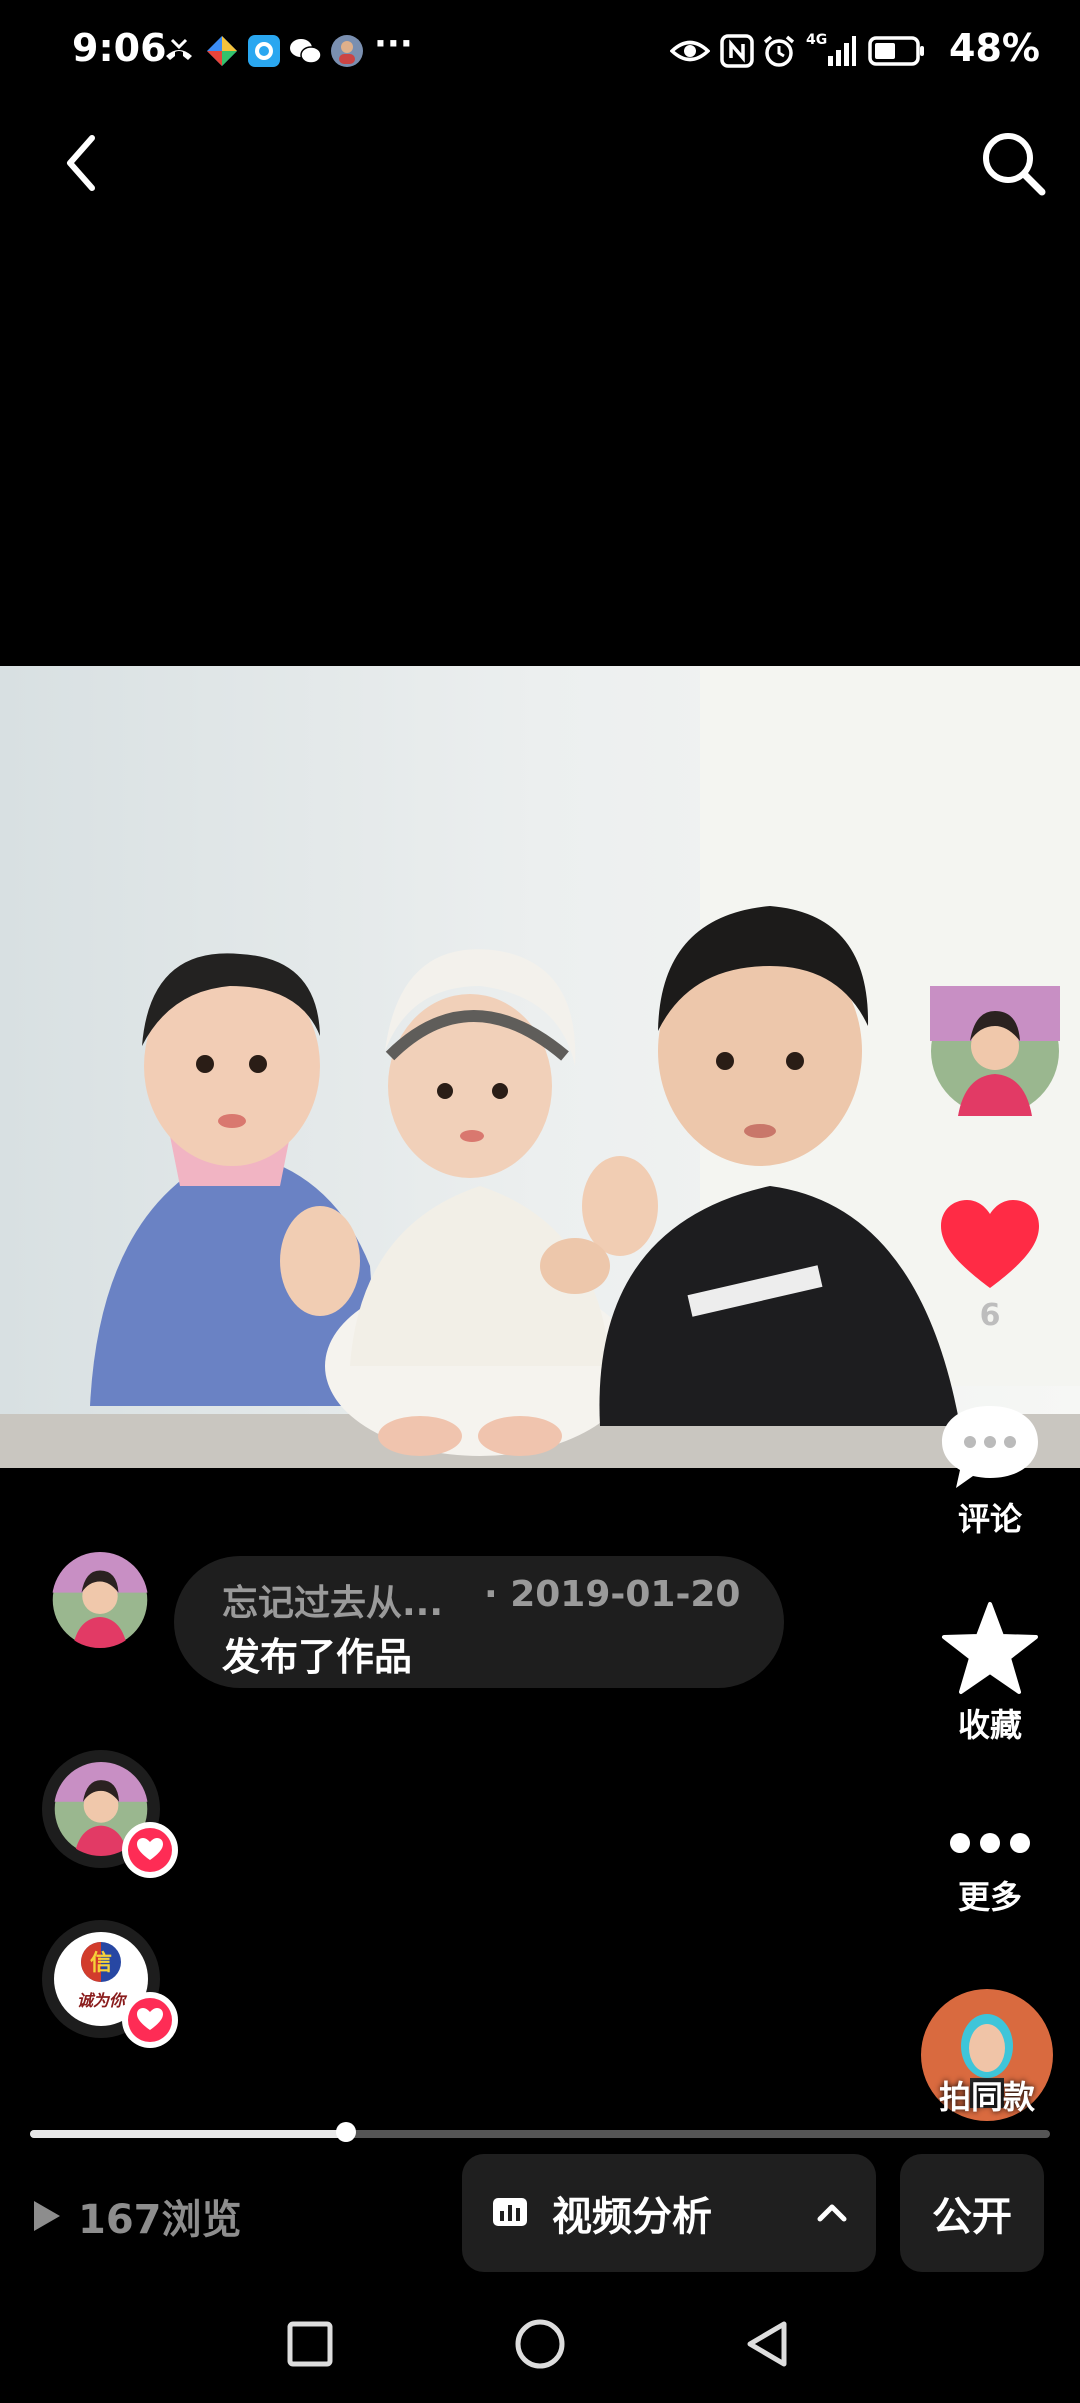 This screenshot has height=2403, width=1080. I want to click on wechat-icon, so click(306, 51).